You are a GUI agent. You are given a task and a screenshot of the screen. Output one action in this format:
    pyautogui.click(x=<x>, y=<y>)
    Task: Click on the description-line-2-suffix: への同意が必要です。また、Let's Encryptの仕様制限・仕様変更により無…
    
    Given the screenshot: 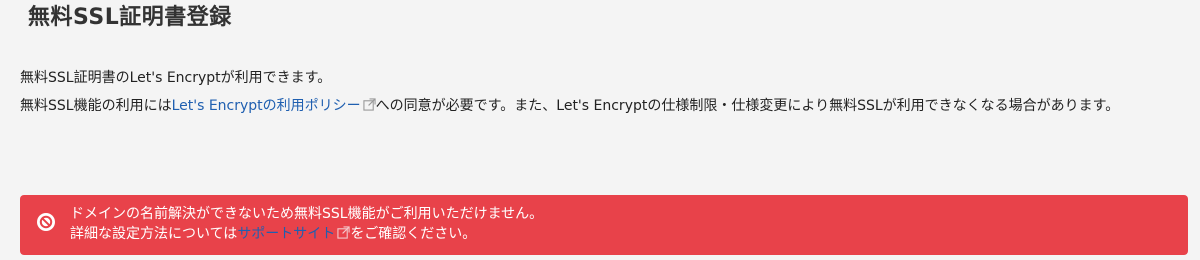 What is the action you would take?
    pyautogui.click(x=747, y=106)
    